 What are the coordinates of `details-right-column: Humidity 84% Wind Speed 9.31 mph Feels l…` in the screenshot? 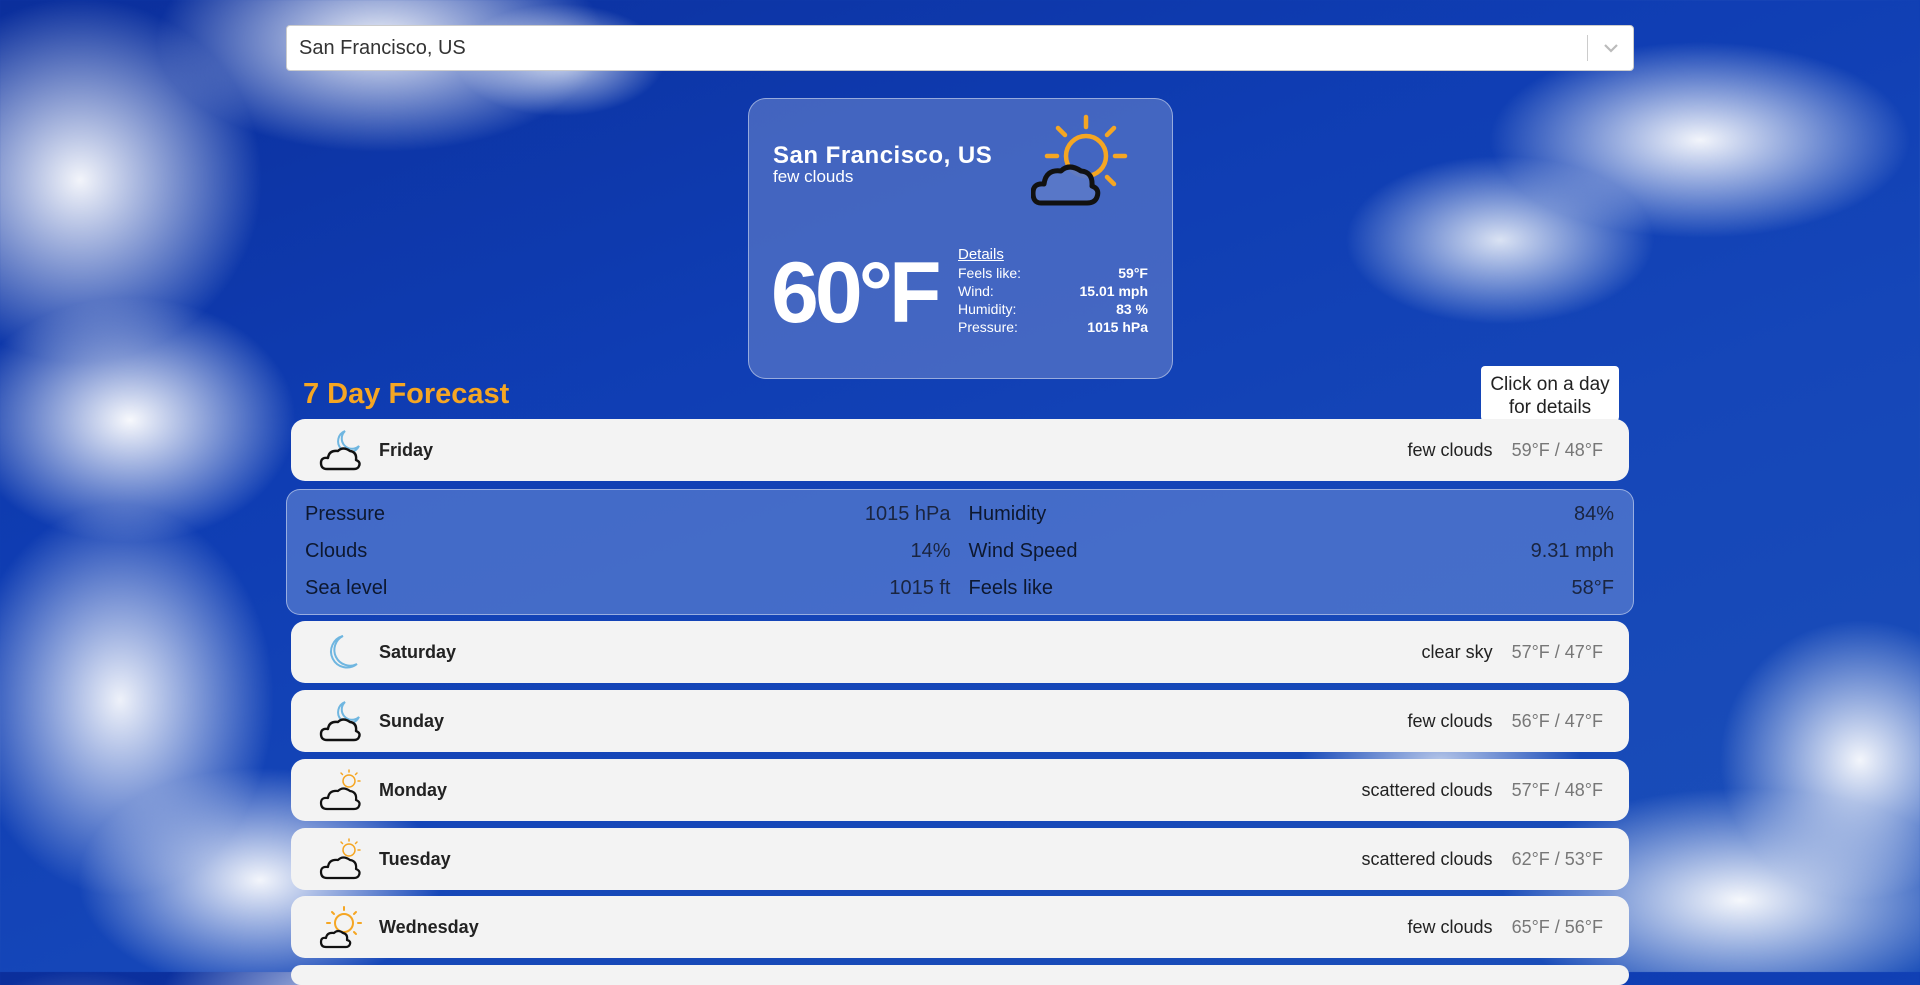 It's located at (1292, 558).